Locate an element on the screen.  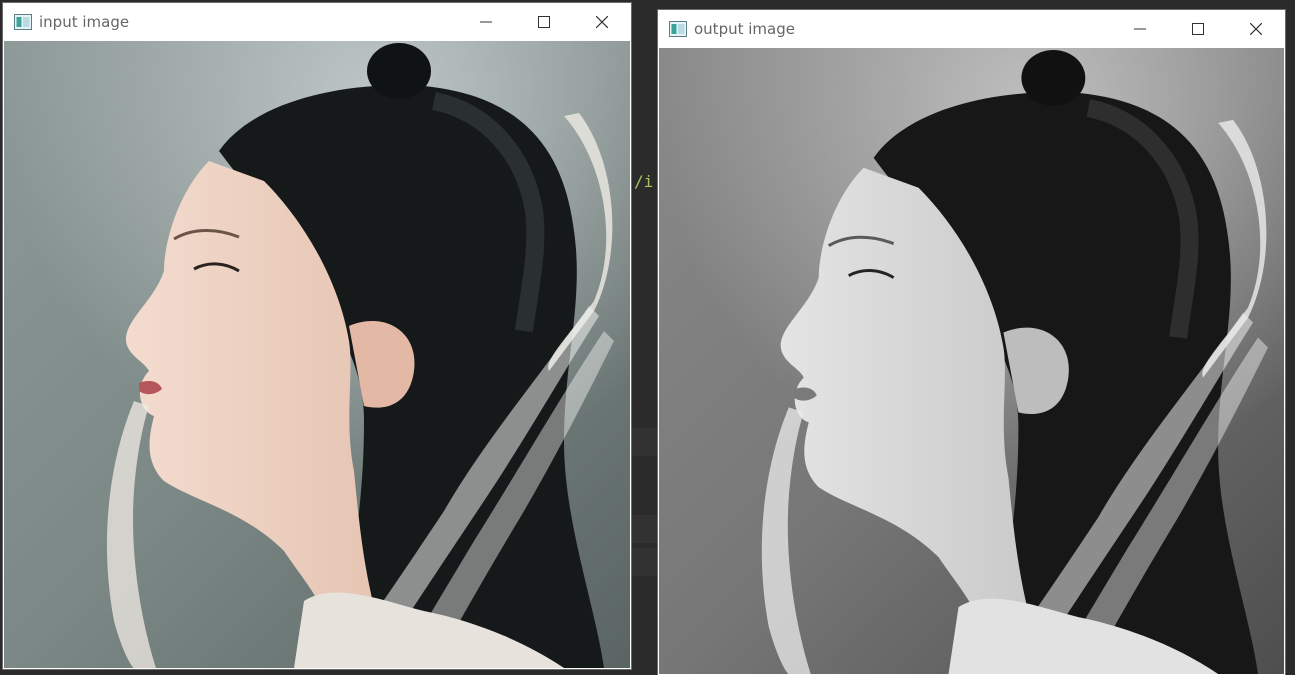
window-titlebar: output image is located at coordinates (971, 29).